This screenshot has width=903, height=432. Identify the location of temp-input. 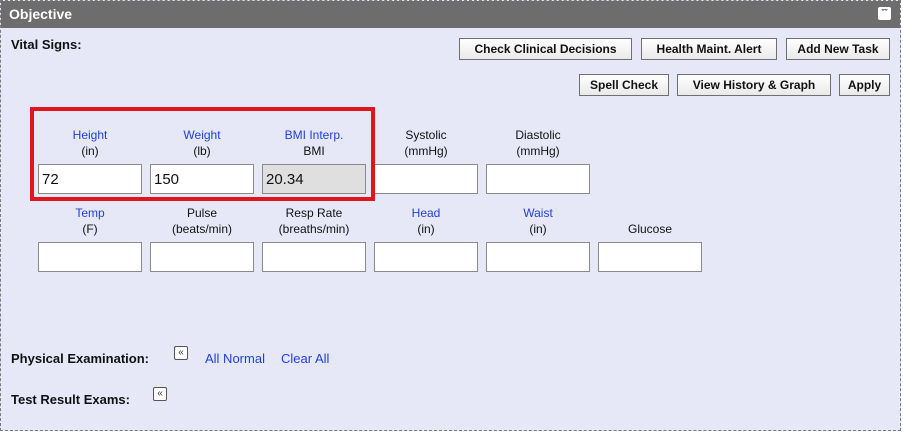
(90, 257).